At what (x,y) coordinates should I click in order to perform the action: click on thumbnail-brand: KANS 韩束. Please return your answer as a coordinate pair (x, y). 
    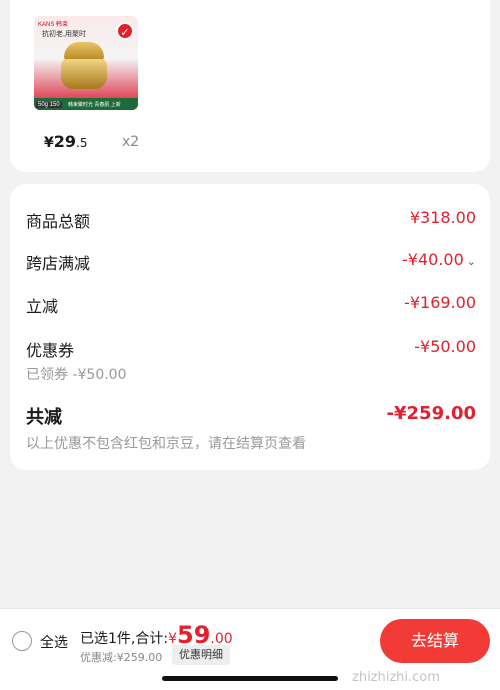
    Looking at the image, I should click on (53, 25).